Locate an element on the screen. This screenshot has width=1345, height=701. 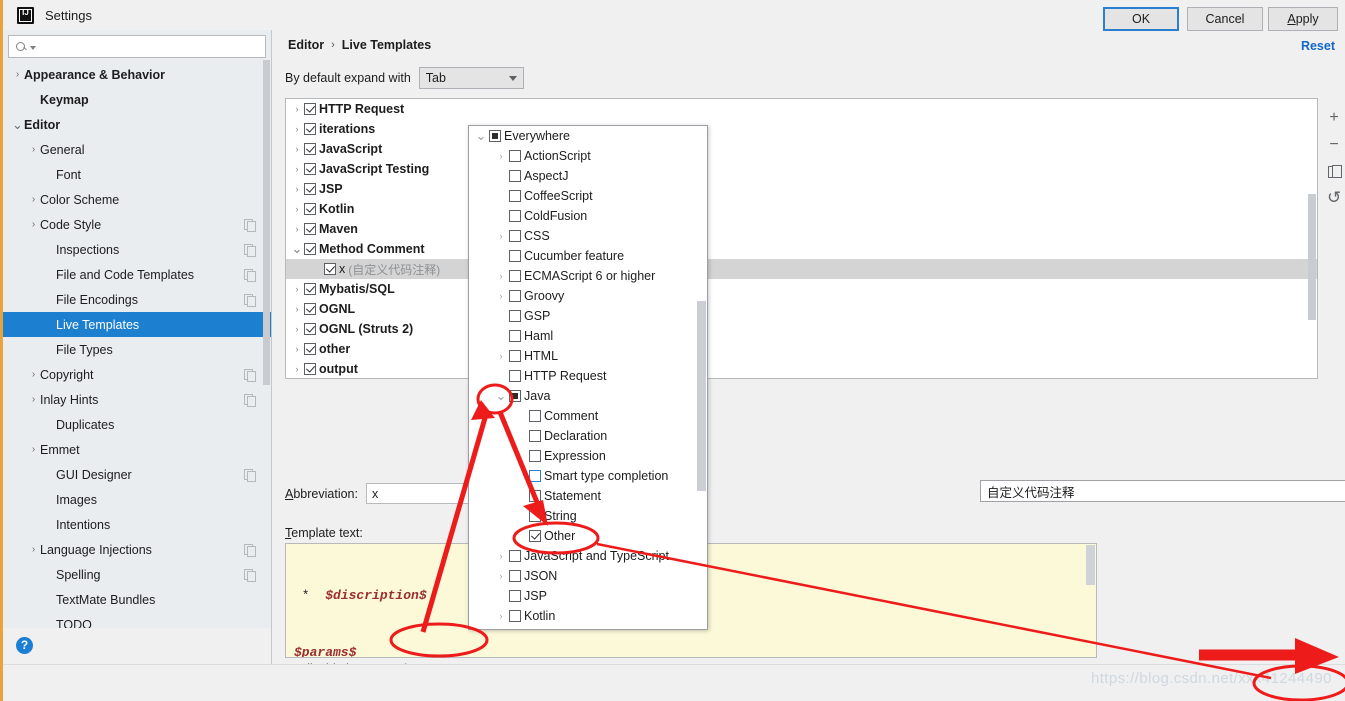
sidebar-item-editor: ⌄ Editor is located at coordinates (137, 124).